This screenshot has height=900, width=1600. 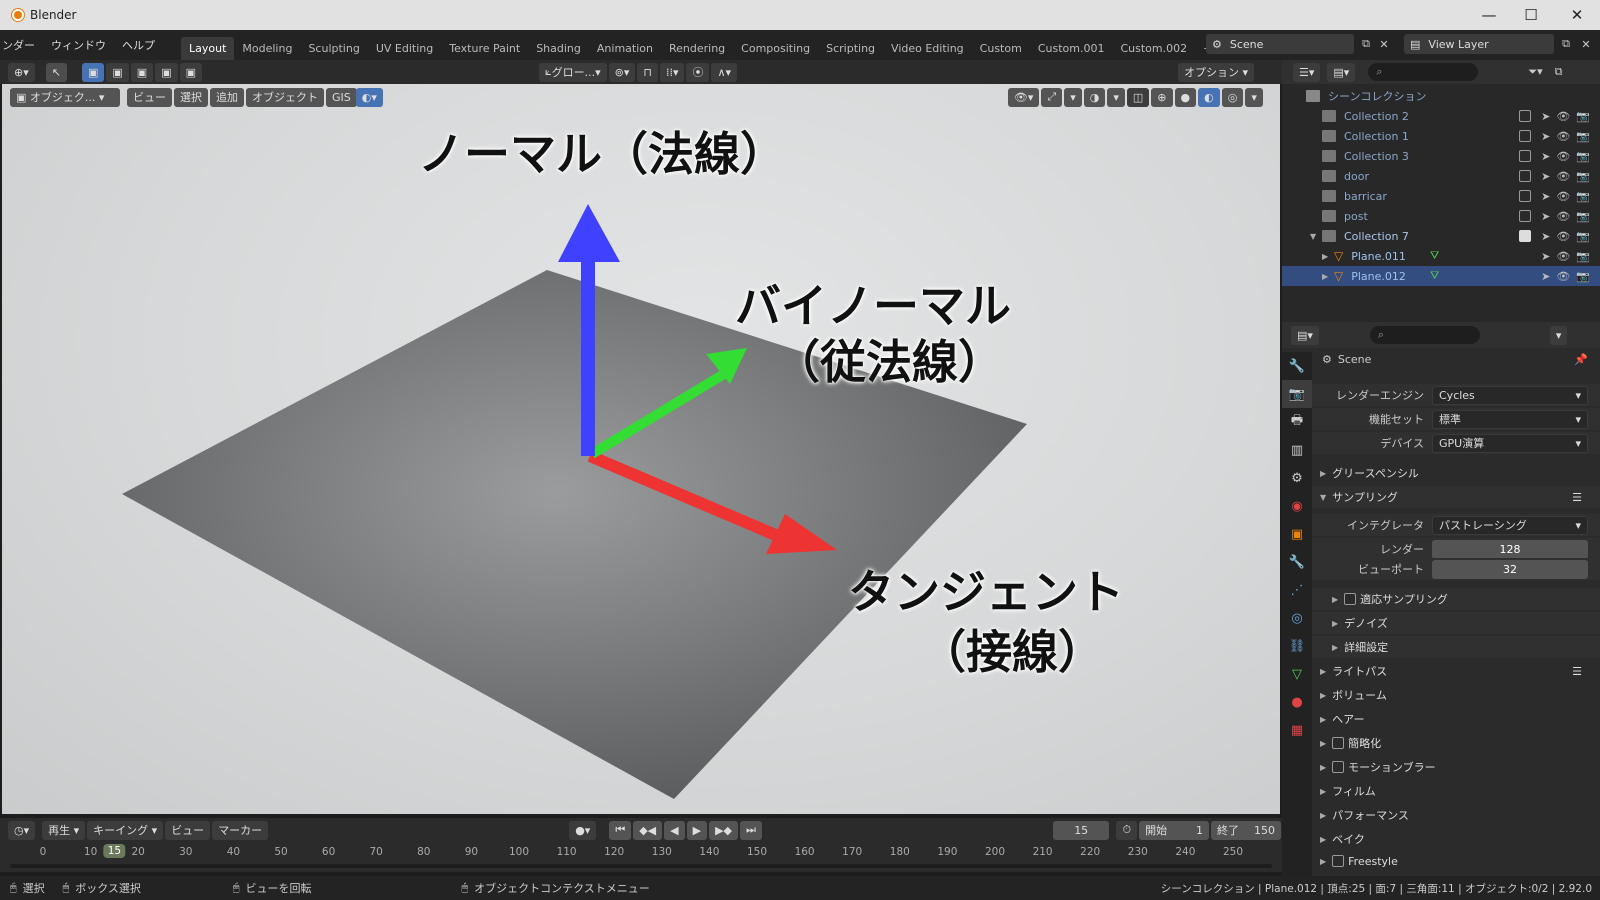 I want to click on select-mode-invert-icon: ▣, so click(x=166, y=72).